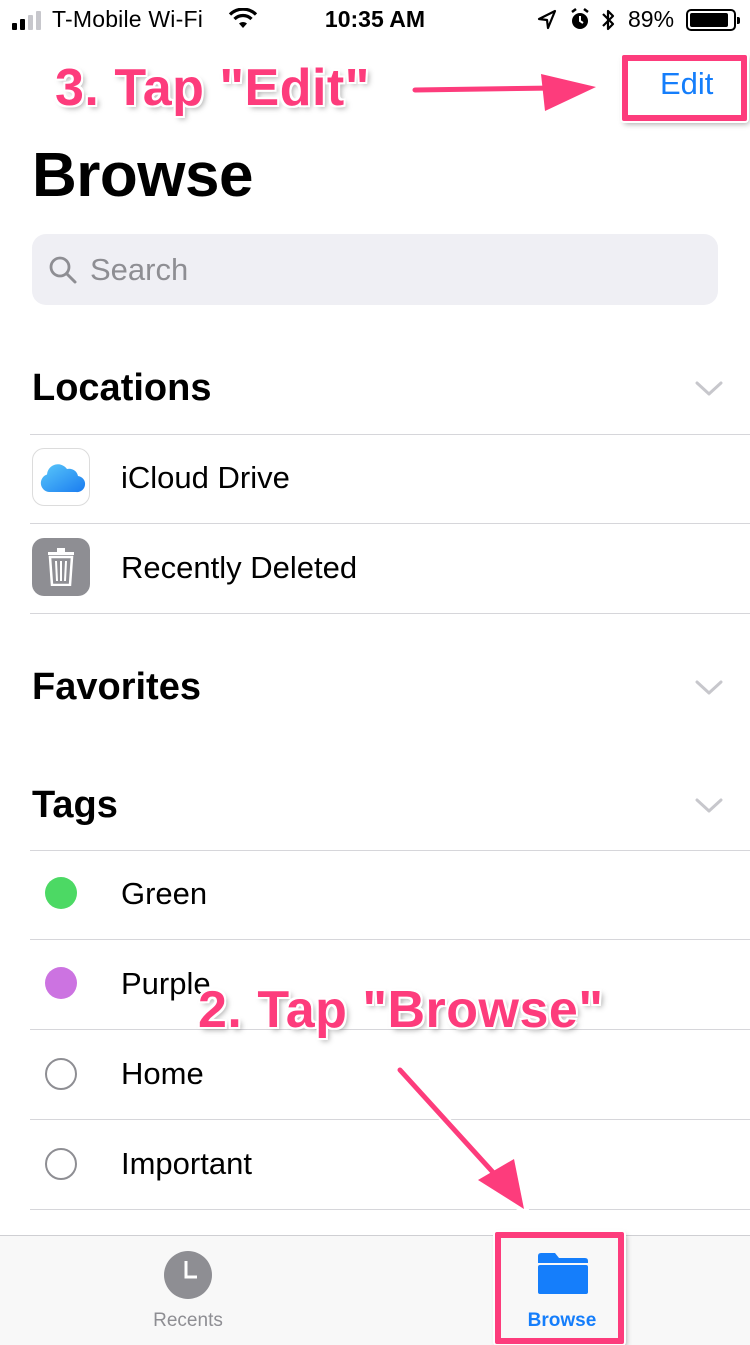 The width and height of the screenshot is (750, 1345). Describe the element at coordinates (212, 88) in the screenshot. I see `annotation-step3-label: 3. Tap "Edit"` at that location.